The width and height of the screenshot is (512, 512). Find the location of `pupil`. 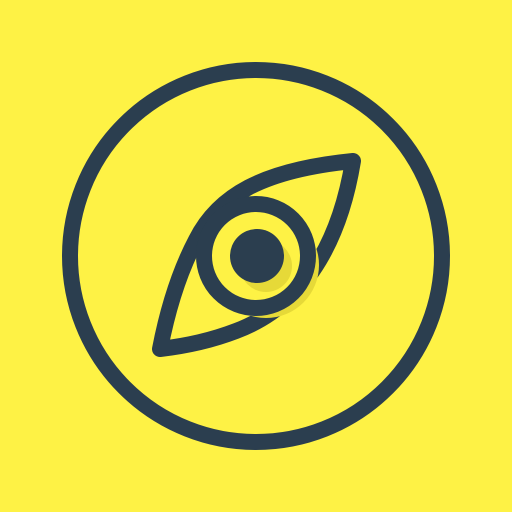

pupil is located at coordinates (257, 256).